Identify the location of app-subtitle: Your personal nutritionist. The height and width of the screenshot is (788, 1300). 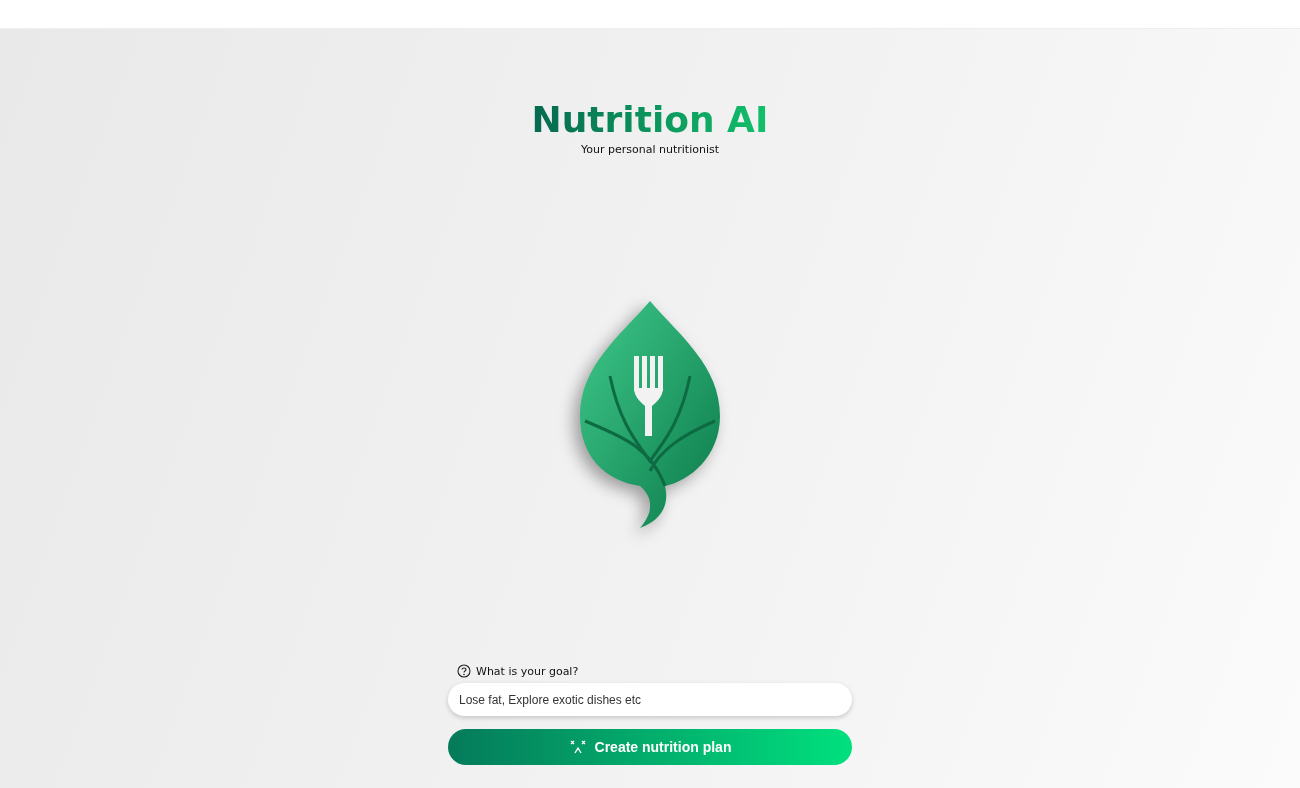
(650, 149).